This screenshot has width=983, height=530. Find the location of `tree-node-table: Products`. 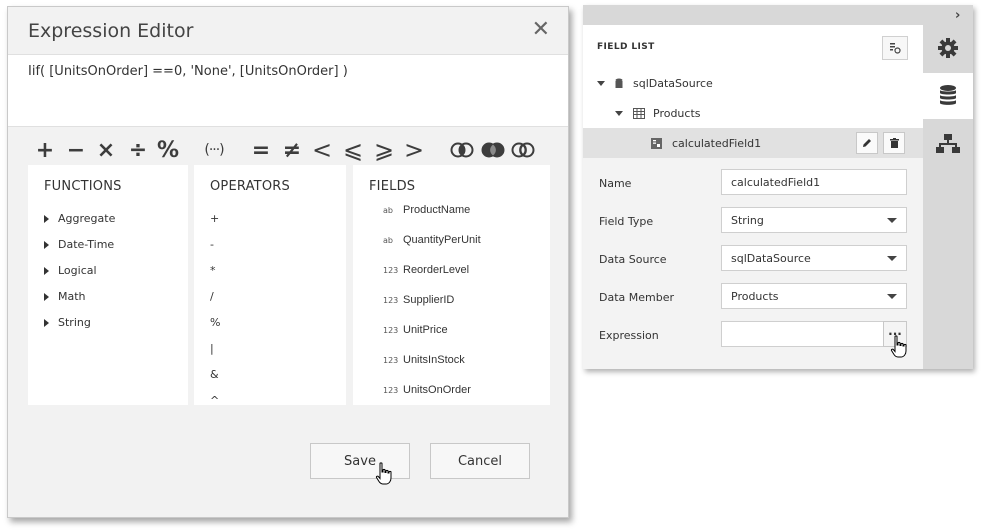

tree-node-table: Products is located at coordinates (658, 113).